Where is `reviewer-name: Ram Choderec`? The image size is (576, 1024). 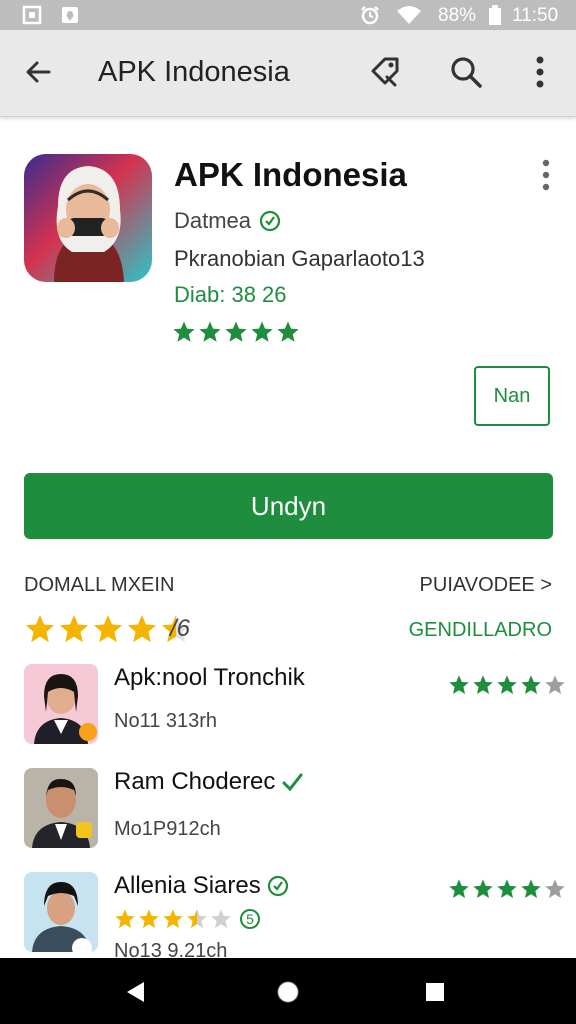 reviewer-name: Ram Choderec is located at coordinates (195, 781).